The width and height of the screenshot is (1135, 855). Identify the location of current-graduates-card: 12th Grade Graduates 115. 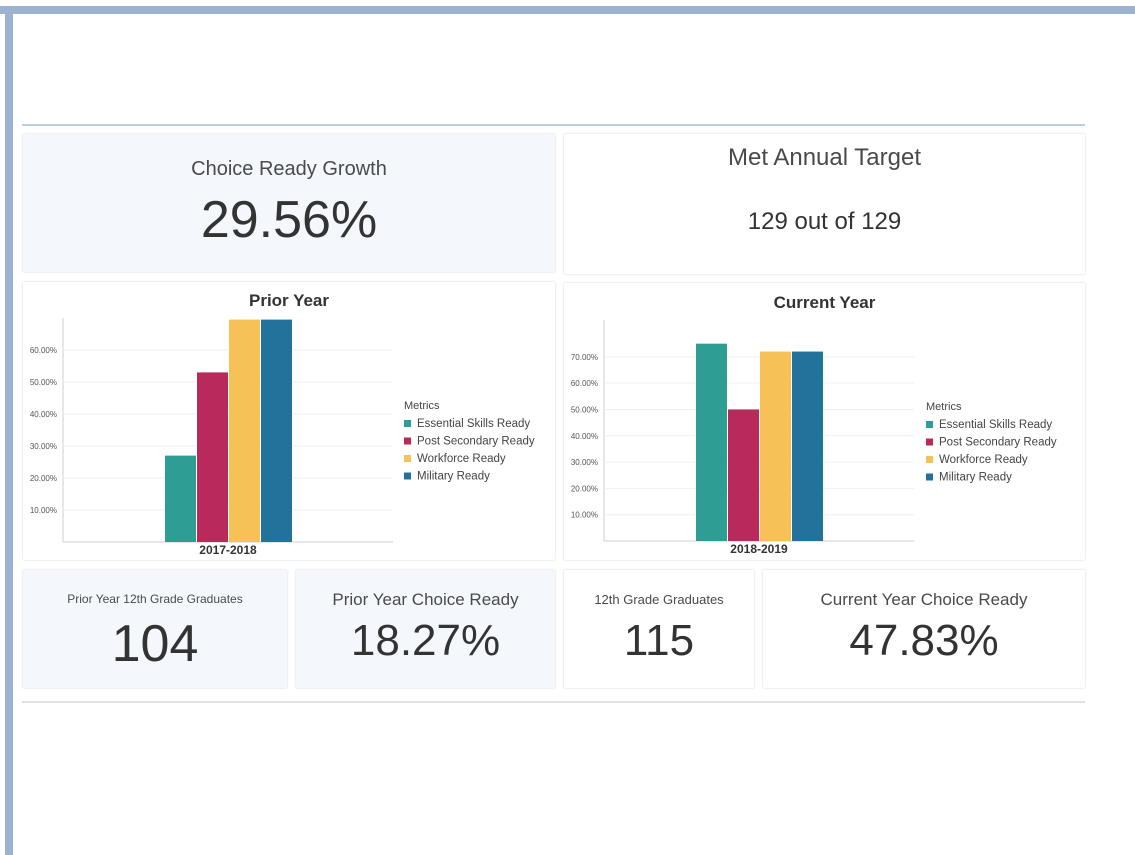
(659, 629).